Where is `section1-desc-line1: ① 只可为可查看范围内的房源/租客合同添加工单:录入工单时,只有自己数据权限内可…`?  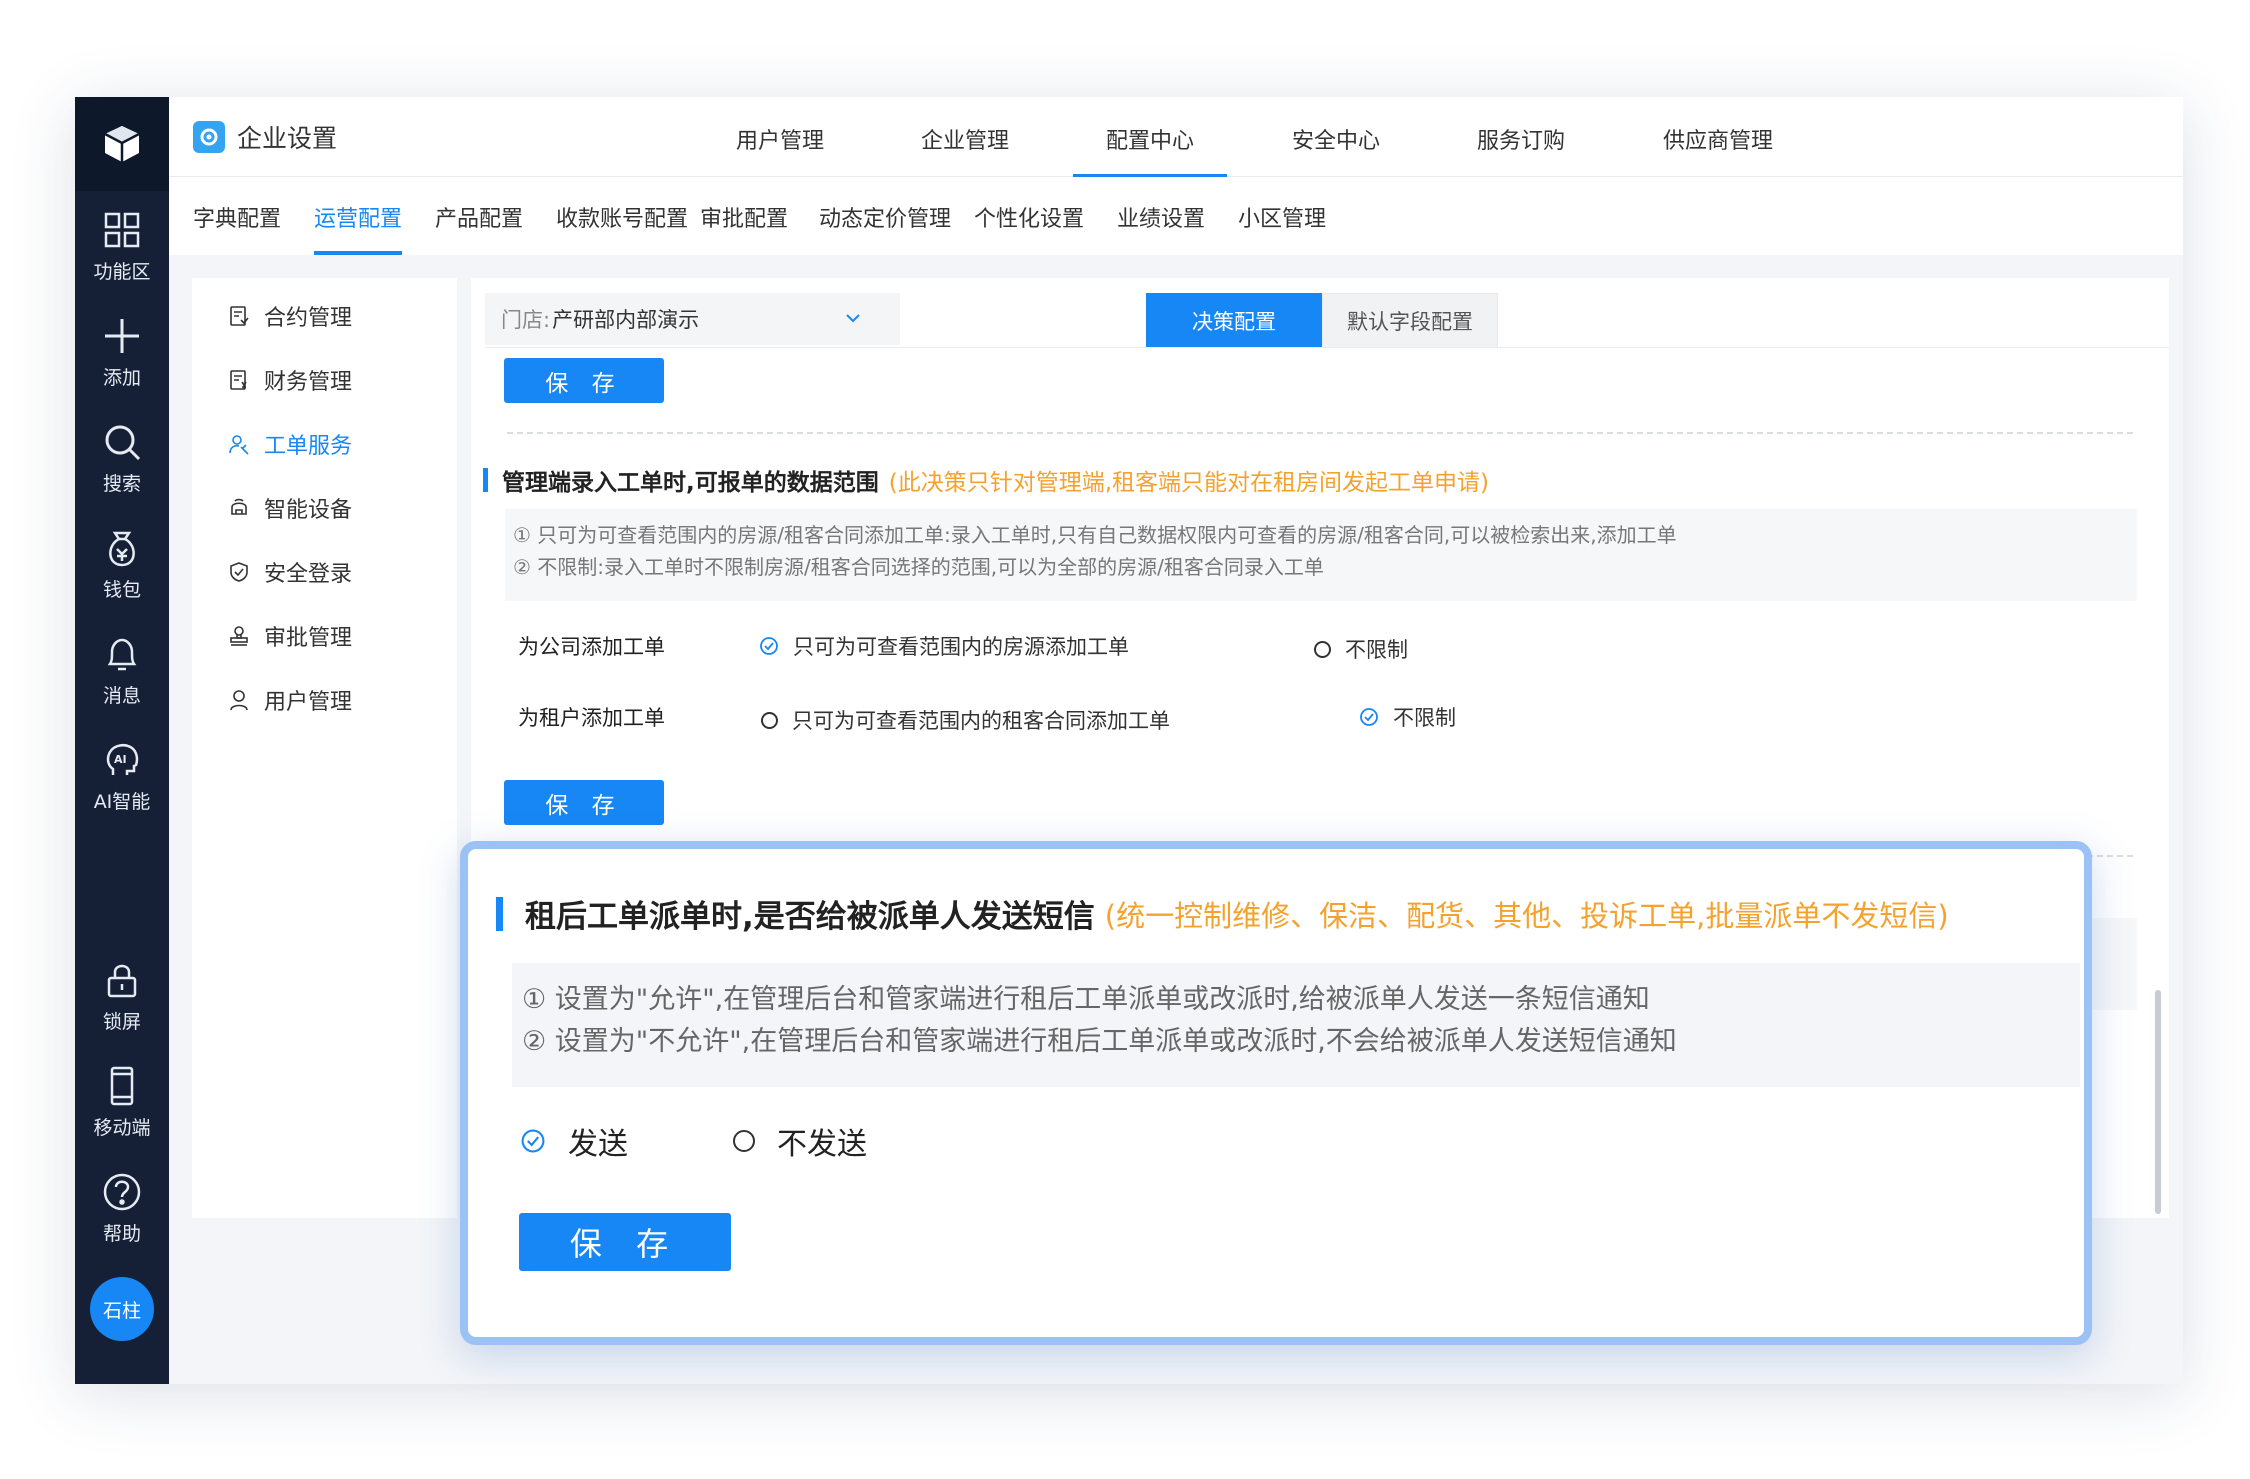 section1-desc-line1: ① 只可为可查看范围内的房源/租客合同添加工单:录入工单时,只有自己数据权限内可… is located at coordinates (1095, 535).